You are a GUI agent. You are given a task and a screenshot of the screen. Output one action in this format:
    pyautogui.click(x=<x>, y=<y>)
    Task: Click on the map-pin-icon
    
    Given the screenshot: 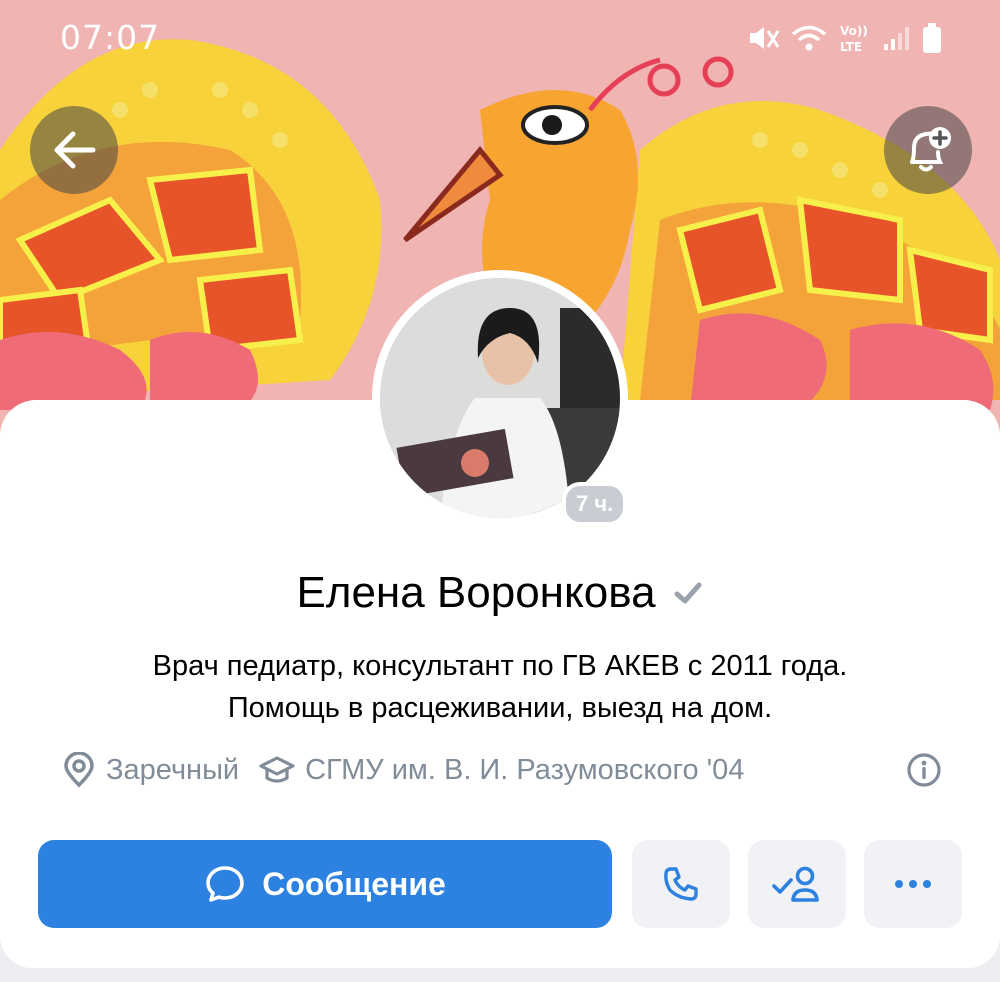 What is the action you would take?
    pyautogui.click(x=79, y=770)
    